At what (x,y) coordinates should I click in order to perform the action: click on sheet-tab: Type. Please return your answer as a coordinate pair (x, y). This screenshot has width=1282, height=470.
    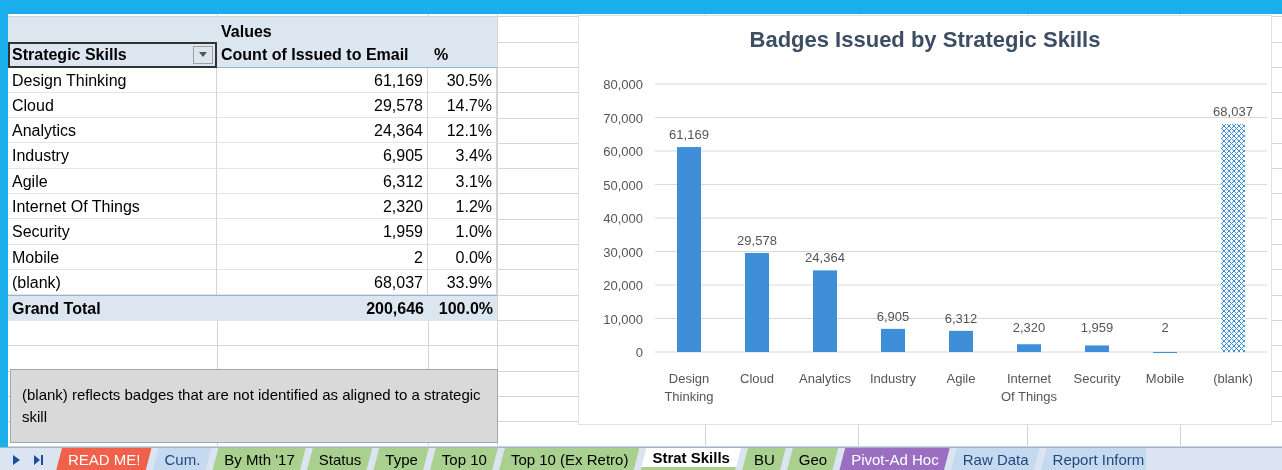
    Looking at the image, I should click on (401, 459).